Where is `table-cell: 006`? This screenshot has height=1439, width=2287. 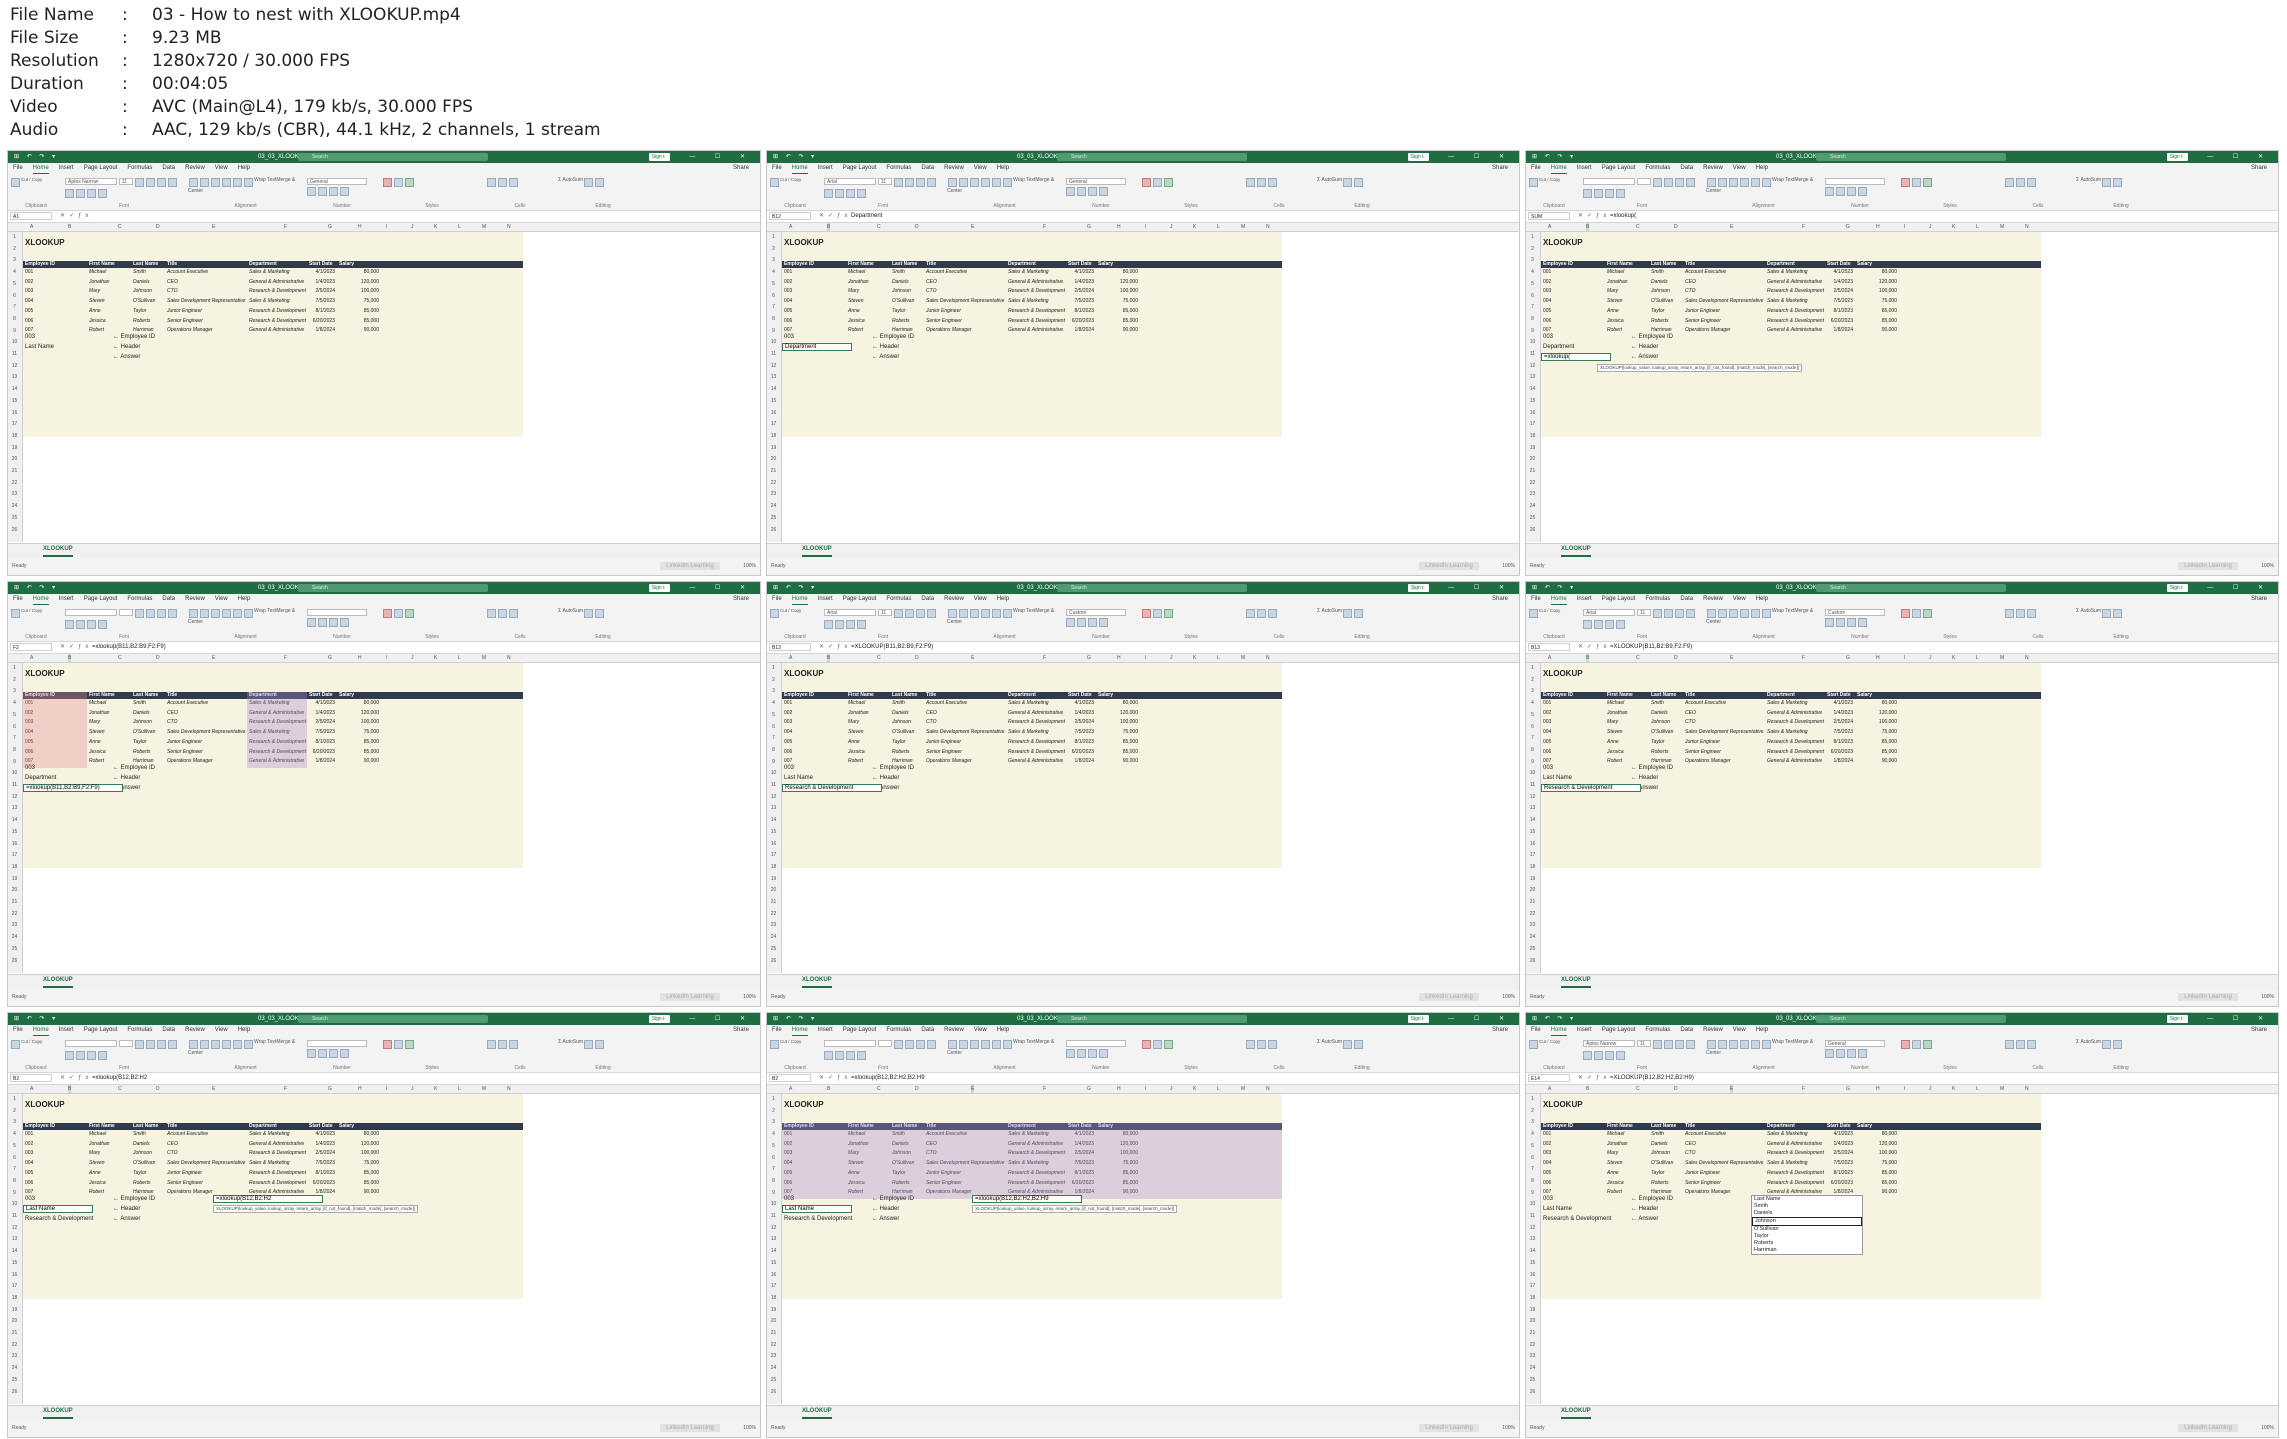 table-cell: 006 is located at coordinates (29, 1183).